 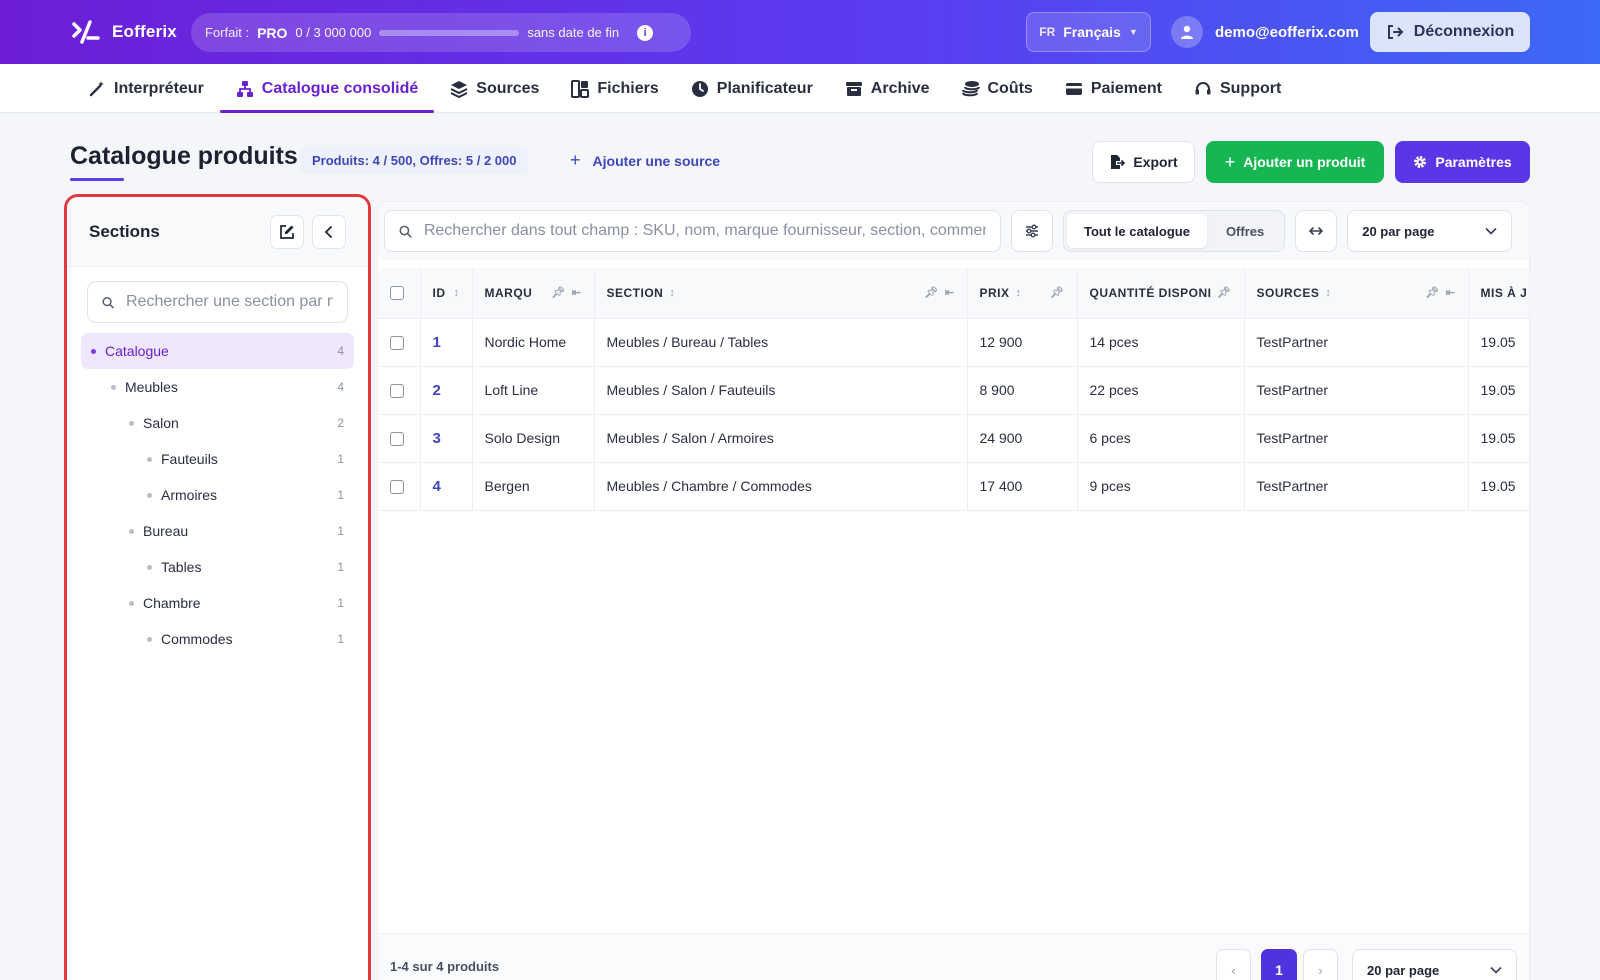 What do you see at coordinates (437, 342) in the screenshot?
I see `product-id-link: 1` at bounding box center [437, 342].